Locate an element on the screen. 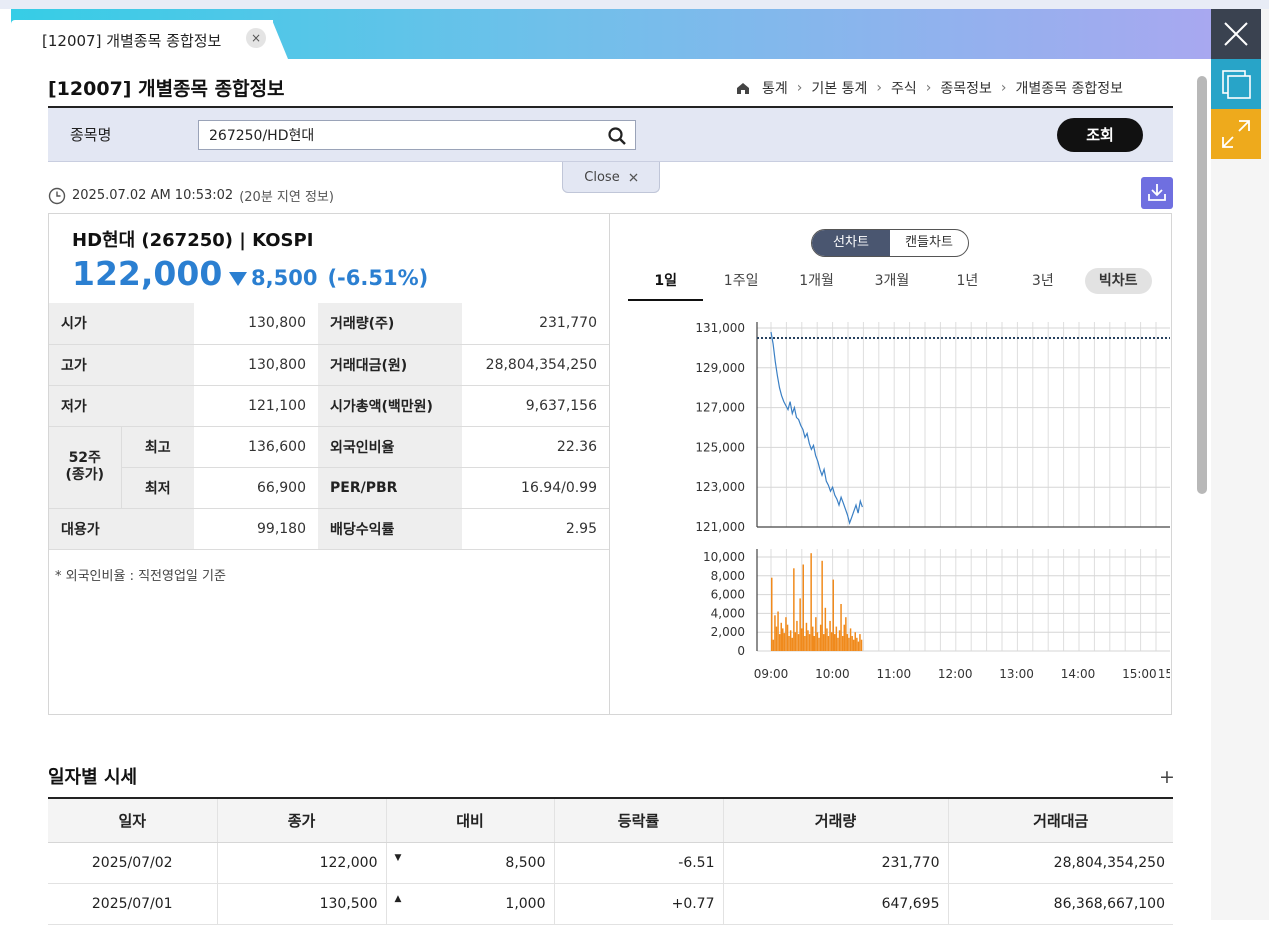  week52-label: 52주 (종가) is located at coordinates (85, 467).